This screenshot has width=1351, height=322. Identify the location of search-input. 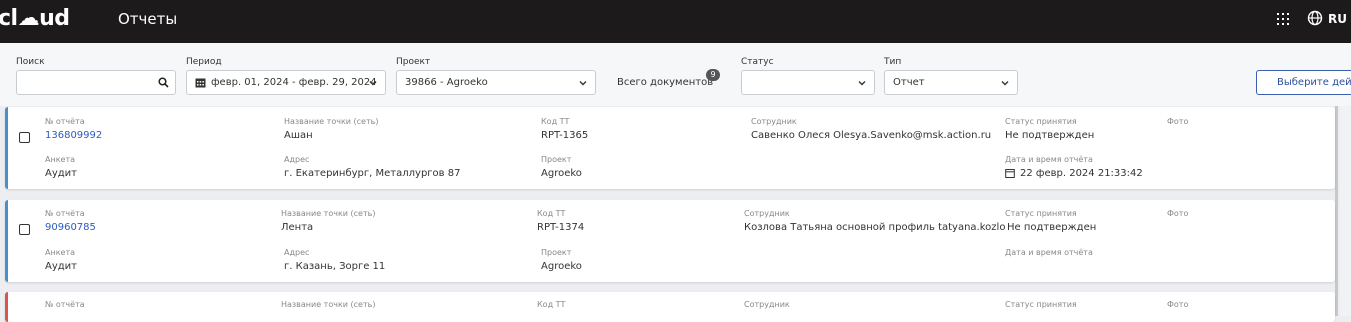
(96, 82).